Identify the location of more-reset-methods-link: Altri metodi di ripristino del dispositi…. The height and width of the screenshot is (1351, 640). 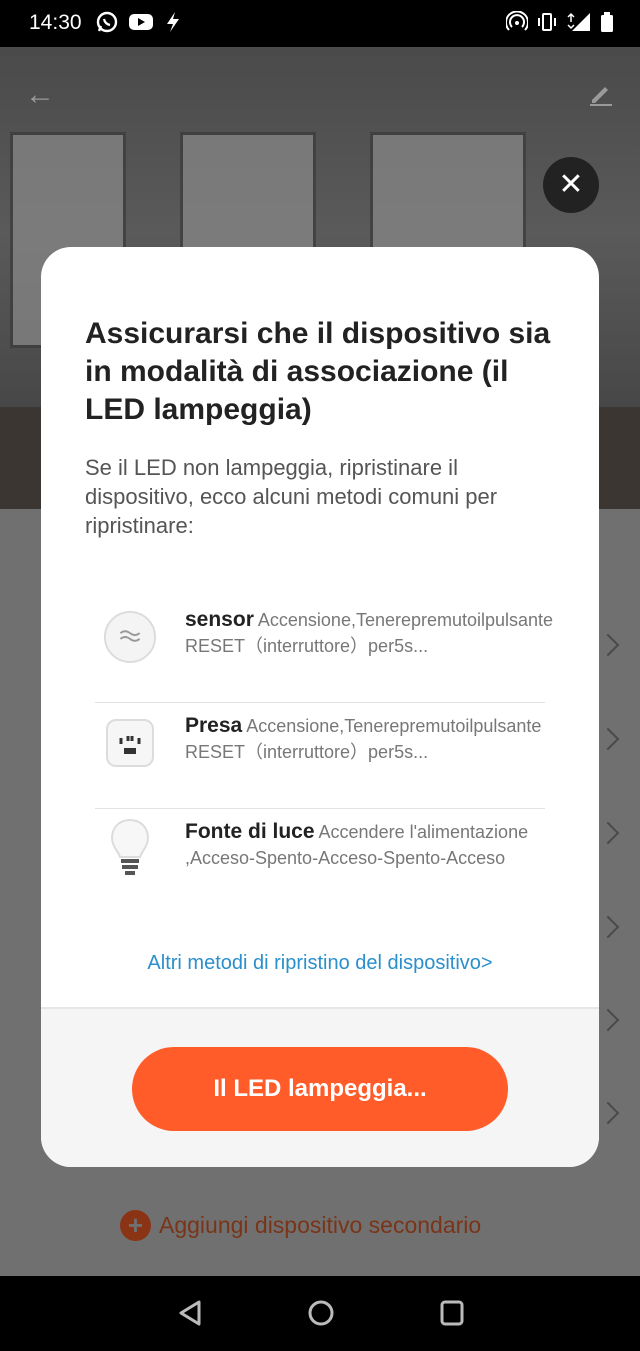
(320, 963).